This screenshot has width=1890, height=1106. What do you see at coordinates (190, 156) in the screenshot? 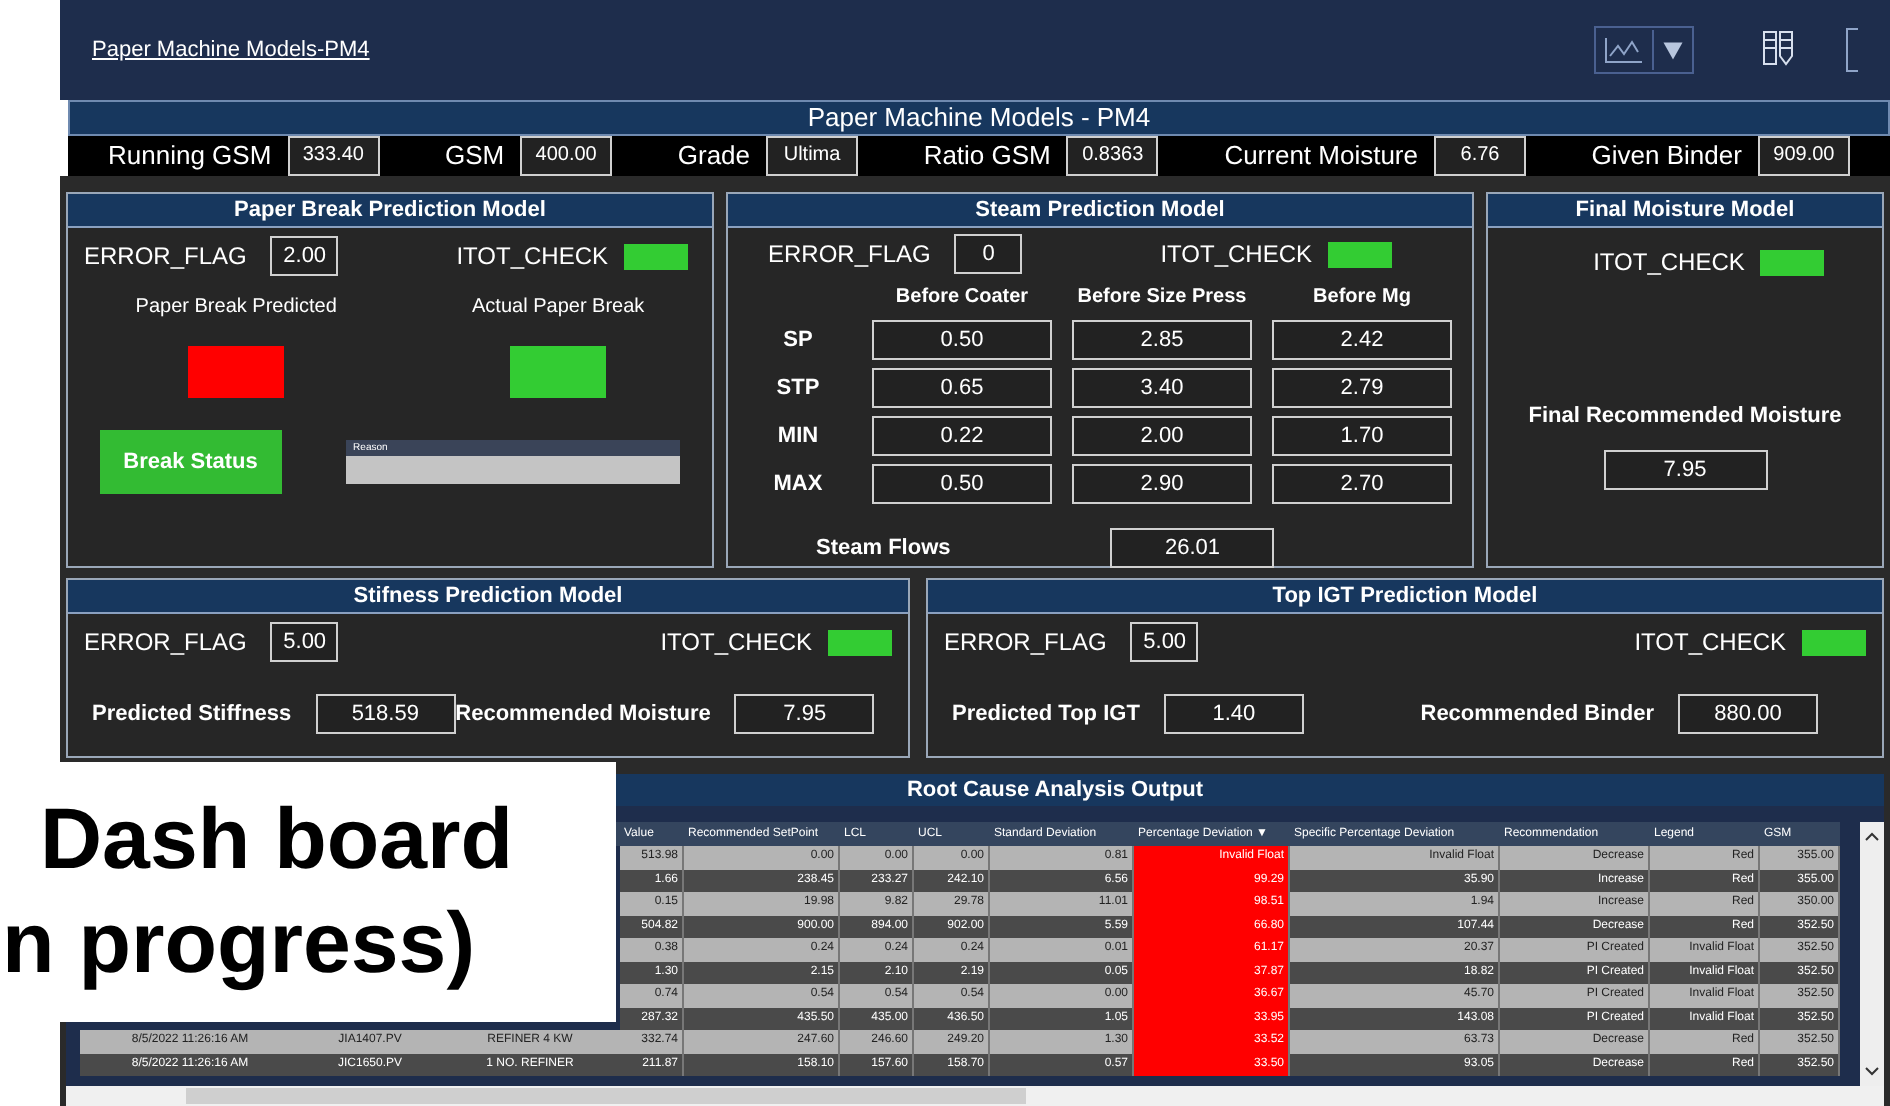
I see `field-label: Running GSM` at bounding box center [190, 156].